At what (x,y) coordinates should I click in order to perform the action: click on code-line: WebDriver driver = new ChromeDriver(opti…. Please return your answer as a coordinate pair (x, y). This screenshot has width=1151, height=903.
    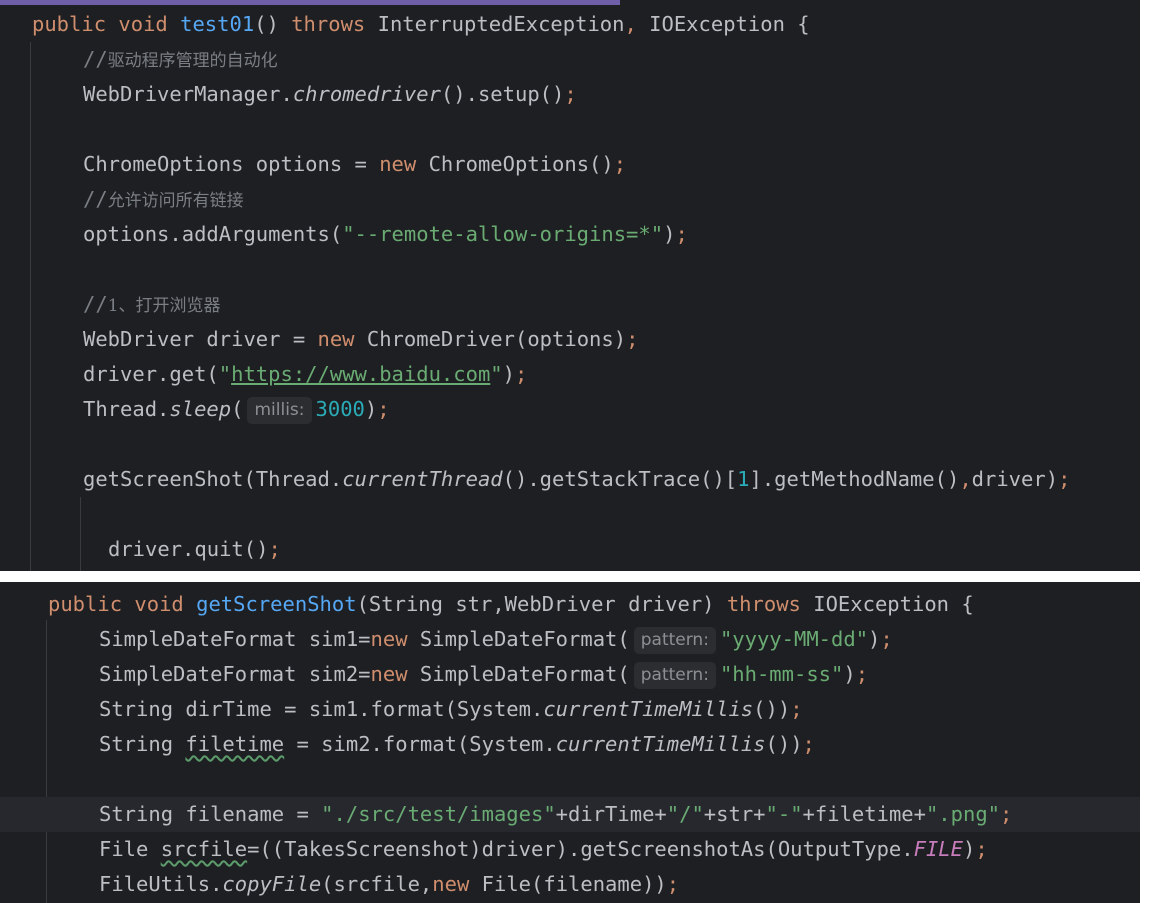
    Looking at the image, I should click on (570, 339).